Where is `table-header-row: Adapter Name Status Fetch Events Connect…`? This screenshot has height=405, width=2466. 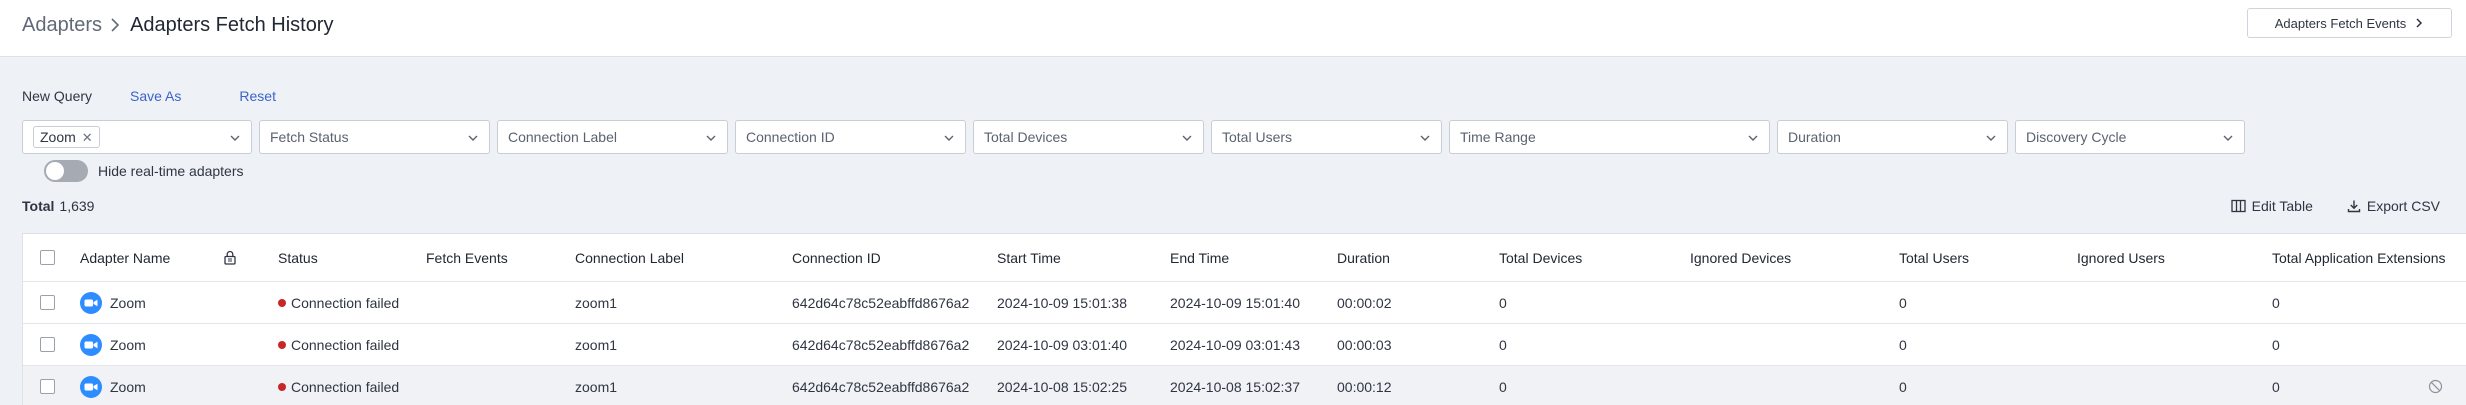
table-header-row: Adapter Name Status Fetch Events Connect… is located at coordinates (1244, 258).